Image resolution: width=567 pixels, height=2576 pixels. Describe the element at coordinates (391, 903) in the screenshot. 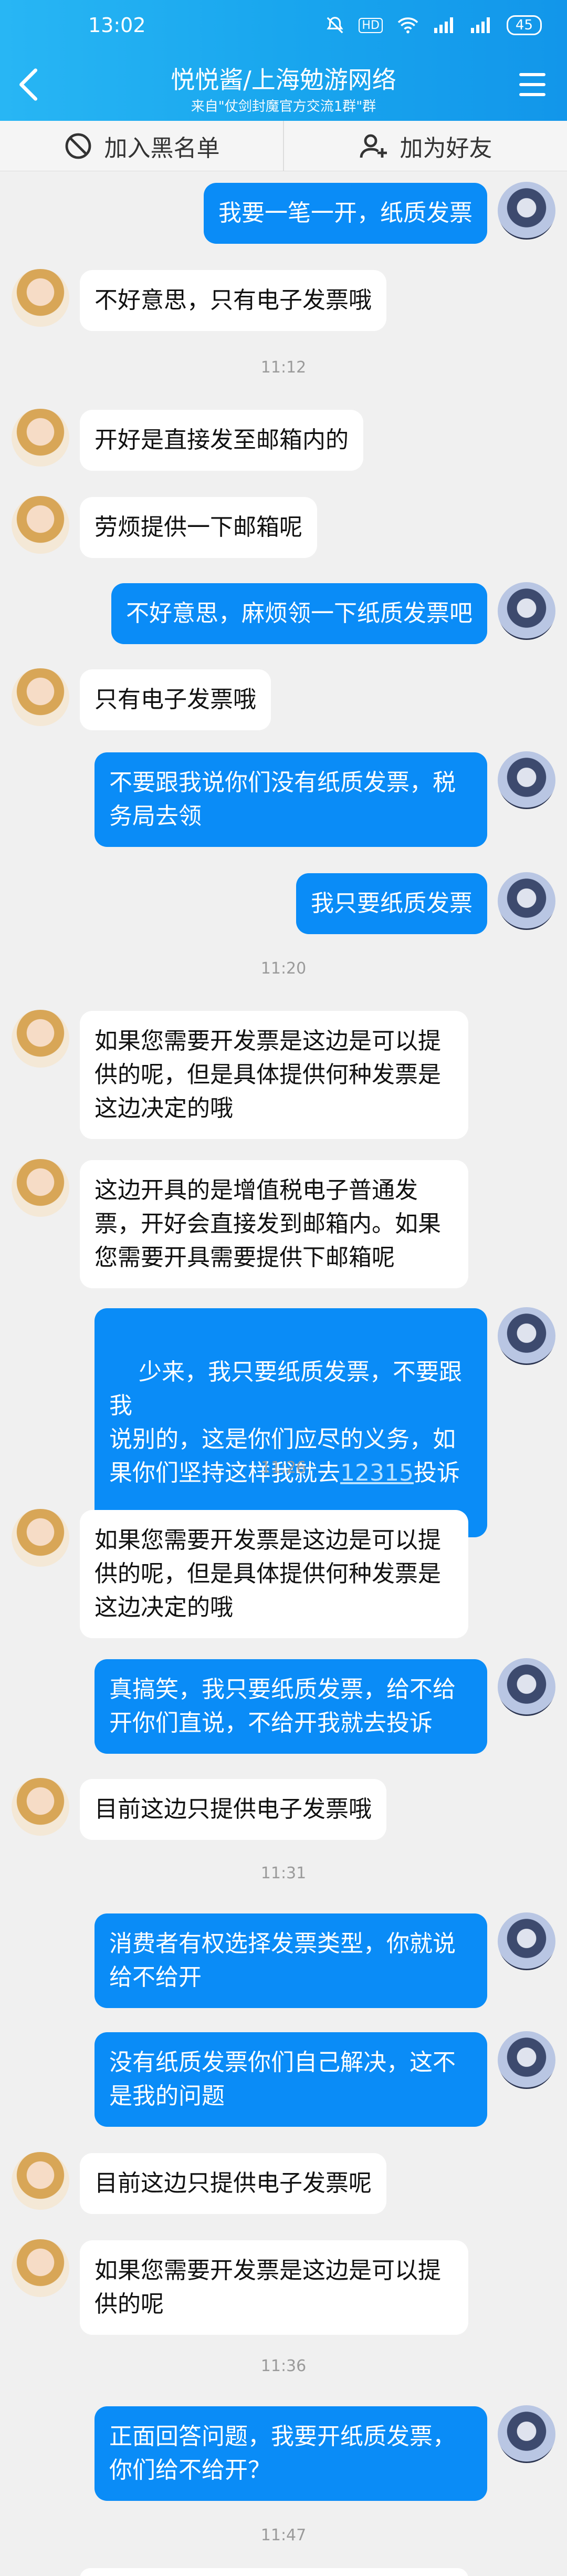

I see `message-out: 我只要纸质发票` at that location.